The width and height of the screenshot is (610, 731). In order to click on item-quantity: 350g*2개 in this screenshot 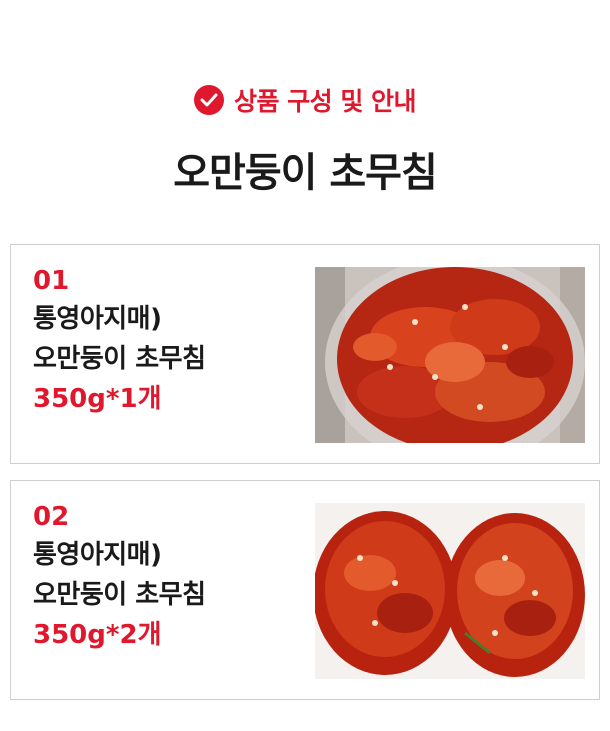, I will do `click(97, 635)`.